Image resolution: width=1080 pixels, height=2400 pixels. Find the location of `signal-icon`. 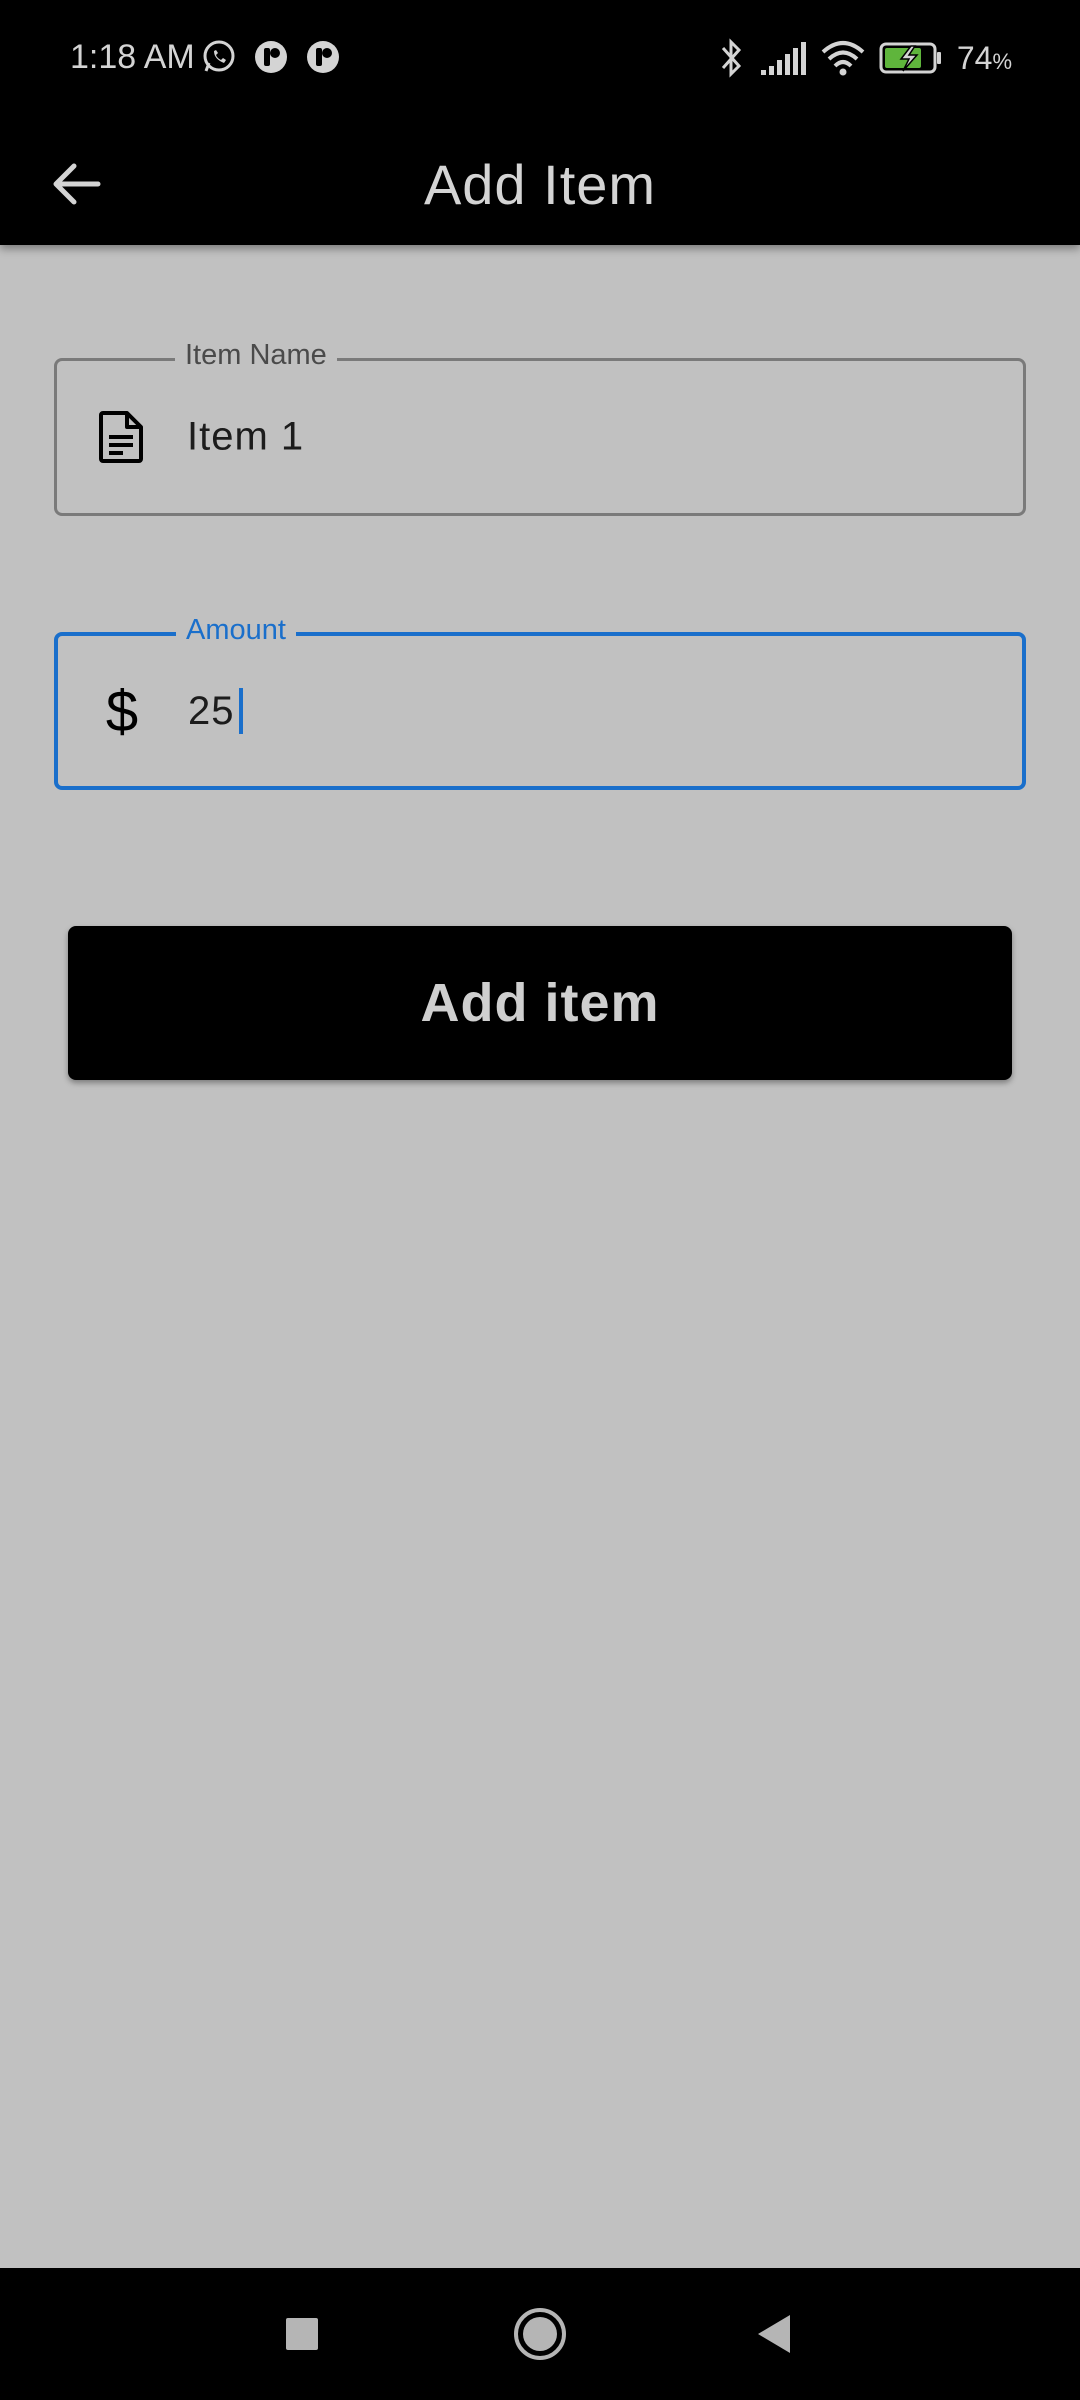

signal-icon is located at coordinates (783, 58).